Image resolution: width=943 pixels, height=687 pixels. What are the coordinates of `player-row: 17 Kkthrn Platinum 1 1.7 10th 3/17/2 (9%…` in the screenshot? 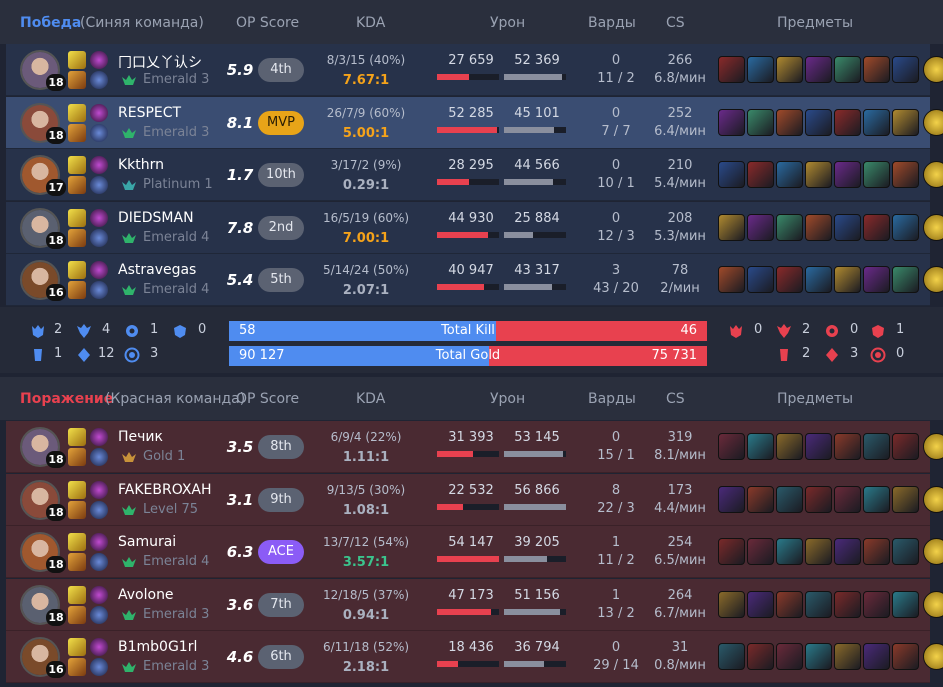 It's located at (474, 175).